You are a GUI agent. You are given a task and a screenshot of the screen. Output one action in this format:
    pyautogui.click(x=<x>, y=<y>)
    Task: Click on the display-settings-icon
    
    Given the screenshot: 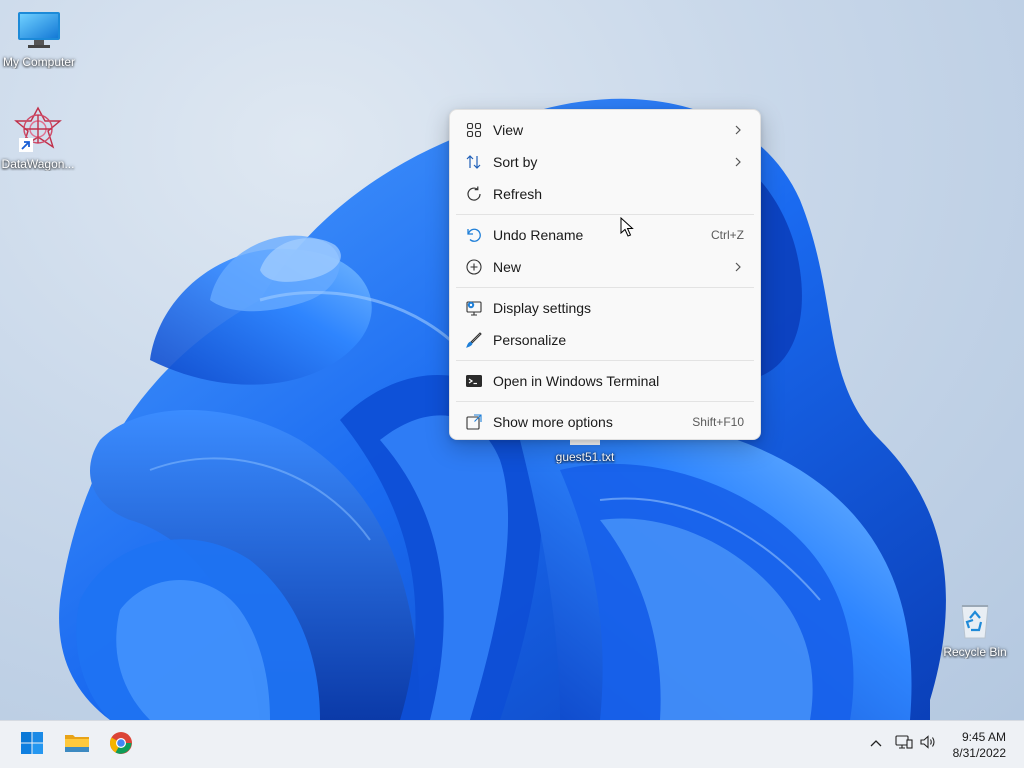 What is the action you would take?
    pyautogui.click(x=474, y=308)
    